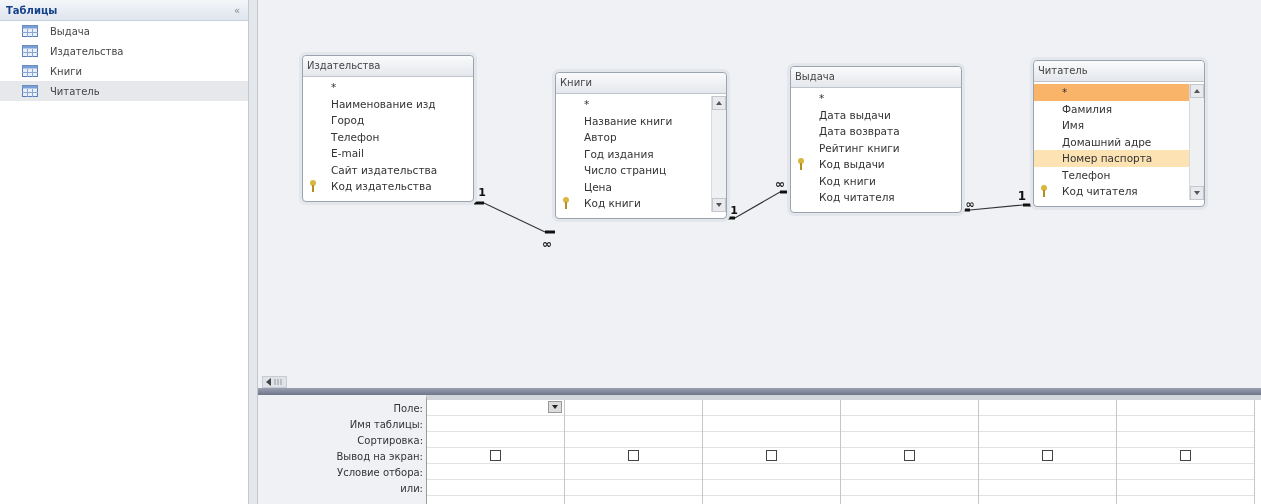 The width and height of the screenshot is (1261, 504). I want to click on row-label: Имя таблицы:, so click(386, 425).